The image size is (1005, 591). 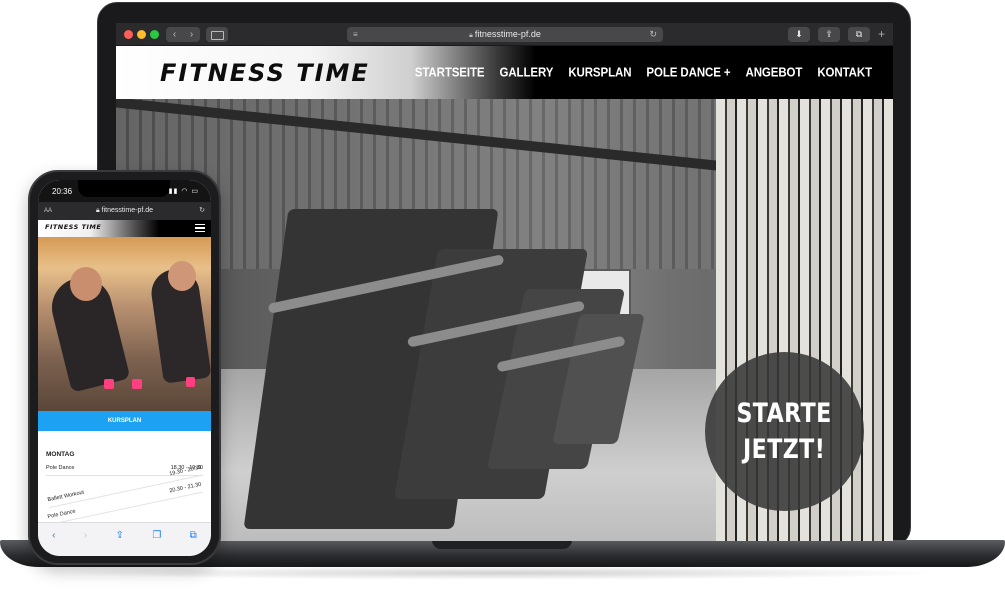 I want to click on class-name: Ballett Workout, so click(x=65, y=496).